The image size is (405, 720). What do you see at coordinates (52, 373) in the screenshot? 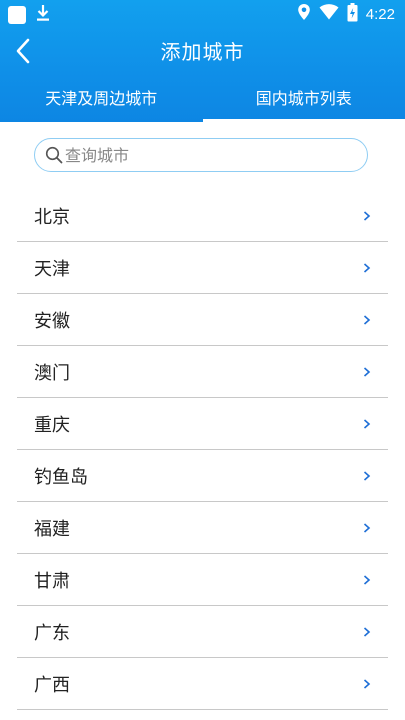
I see `city-name: 澳门` at bounding box center [52, 373].